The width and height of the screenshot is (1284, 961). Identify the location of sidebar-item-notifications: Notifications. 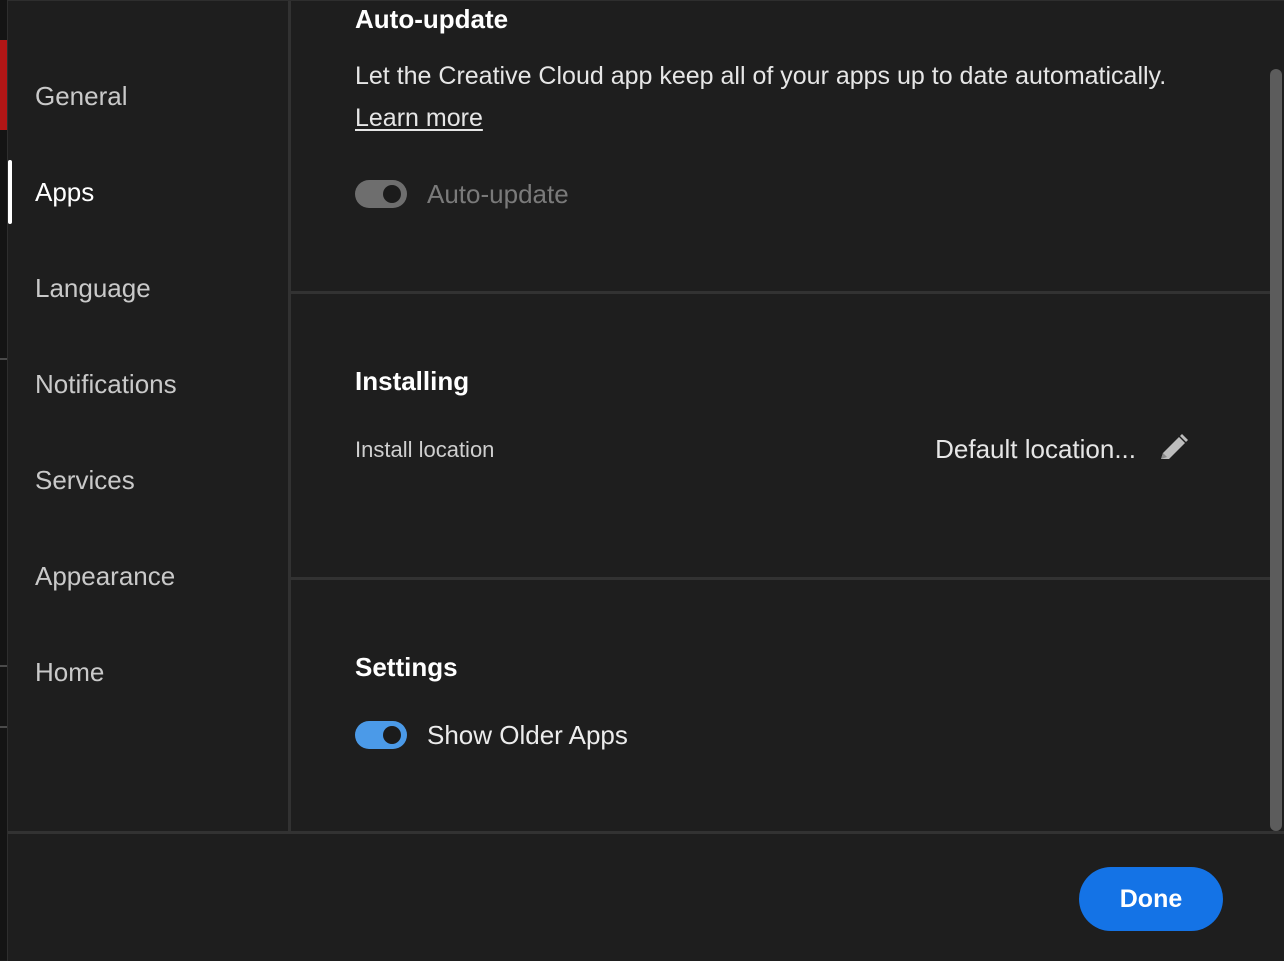
(148, 384).